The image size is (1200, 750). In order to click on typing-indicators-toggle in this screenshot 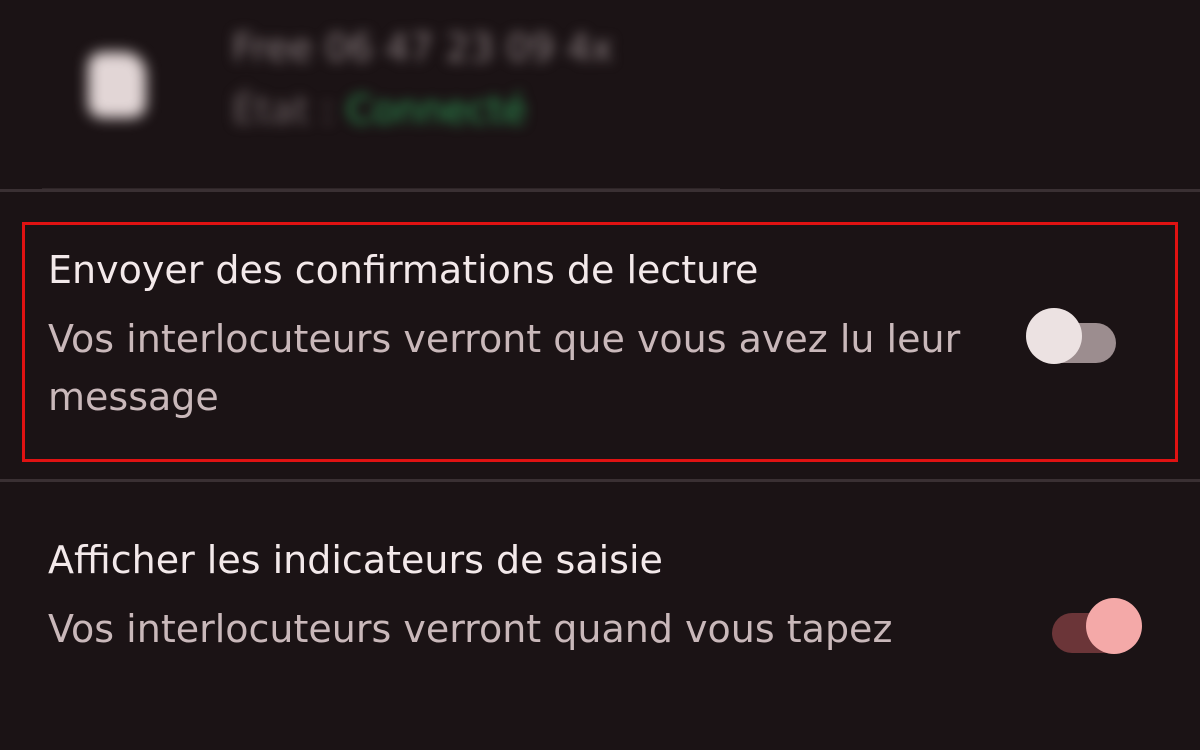, I will do `click(1094, 626)`.